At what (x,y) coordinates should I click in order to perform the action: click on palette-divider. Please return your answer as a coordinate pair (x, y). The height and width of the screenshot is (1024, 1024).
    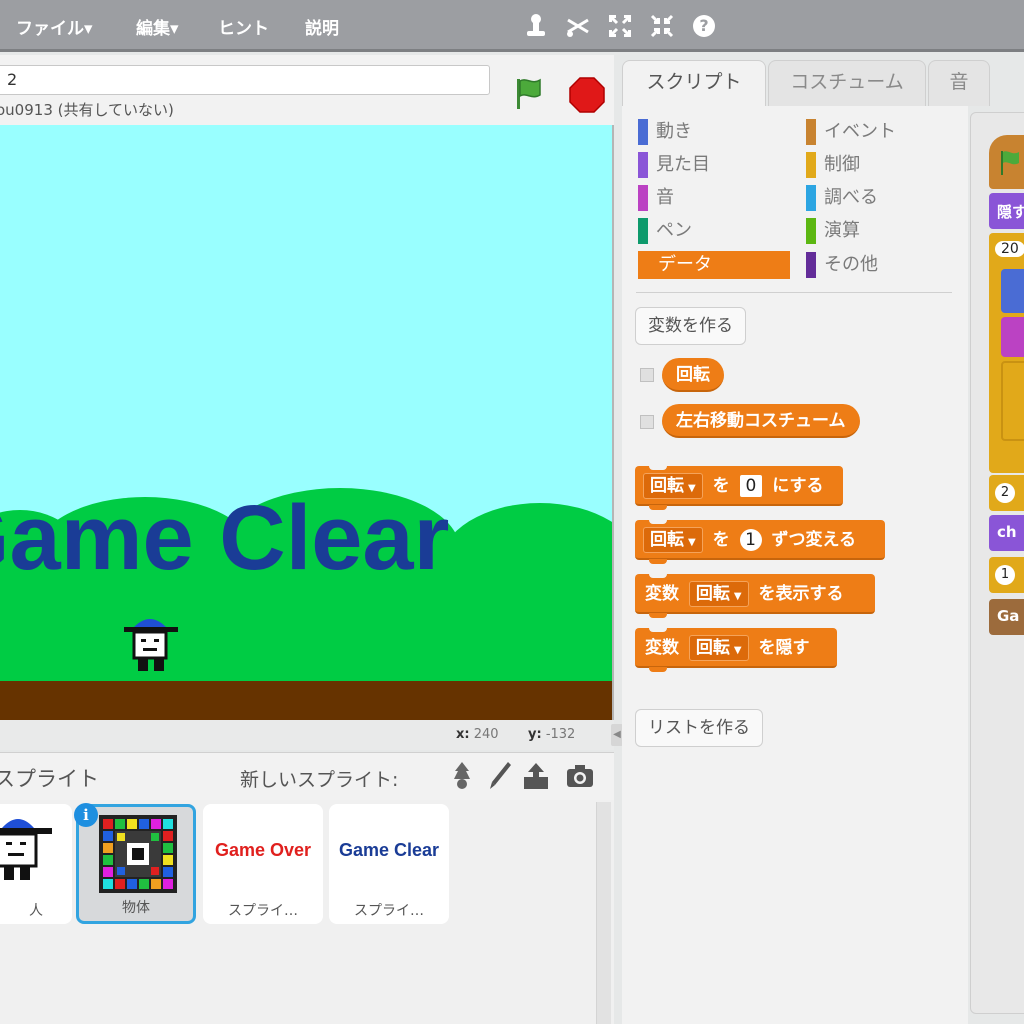
    Looking at the image, I should click on (794, 292).